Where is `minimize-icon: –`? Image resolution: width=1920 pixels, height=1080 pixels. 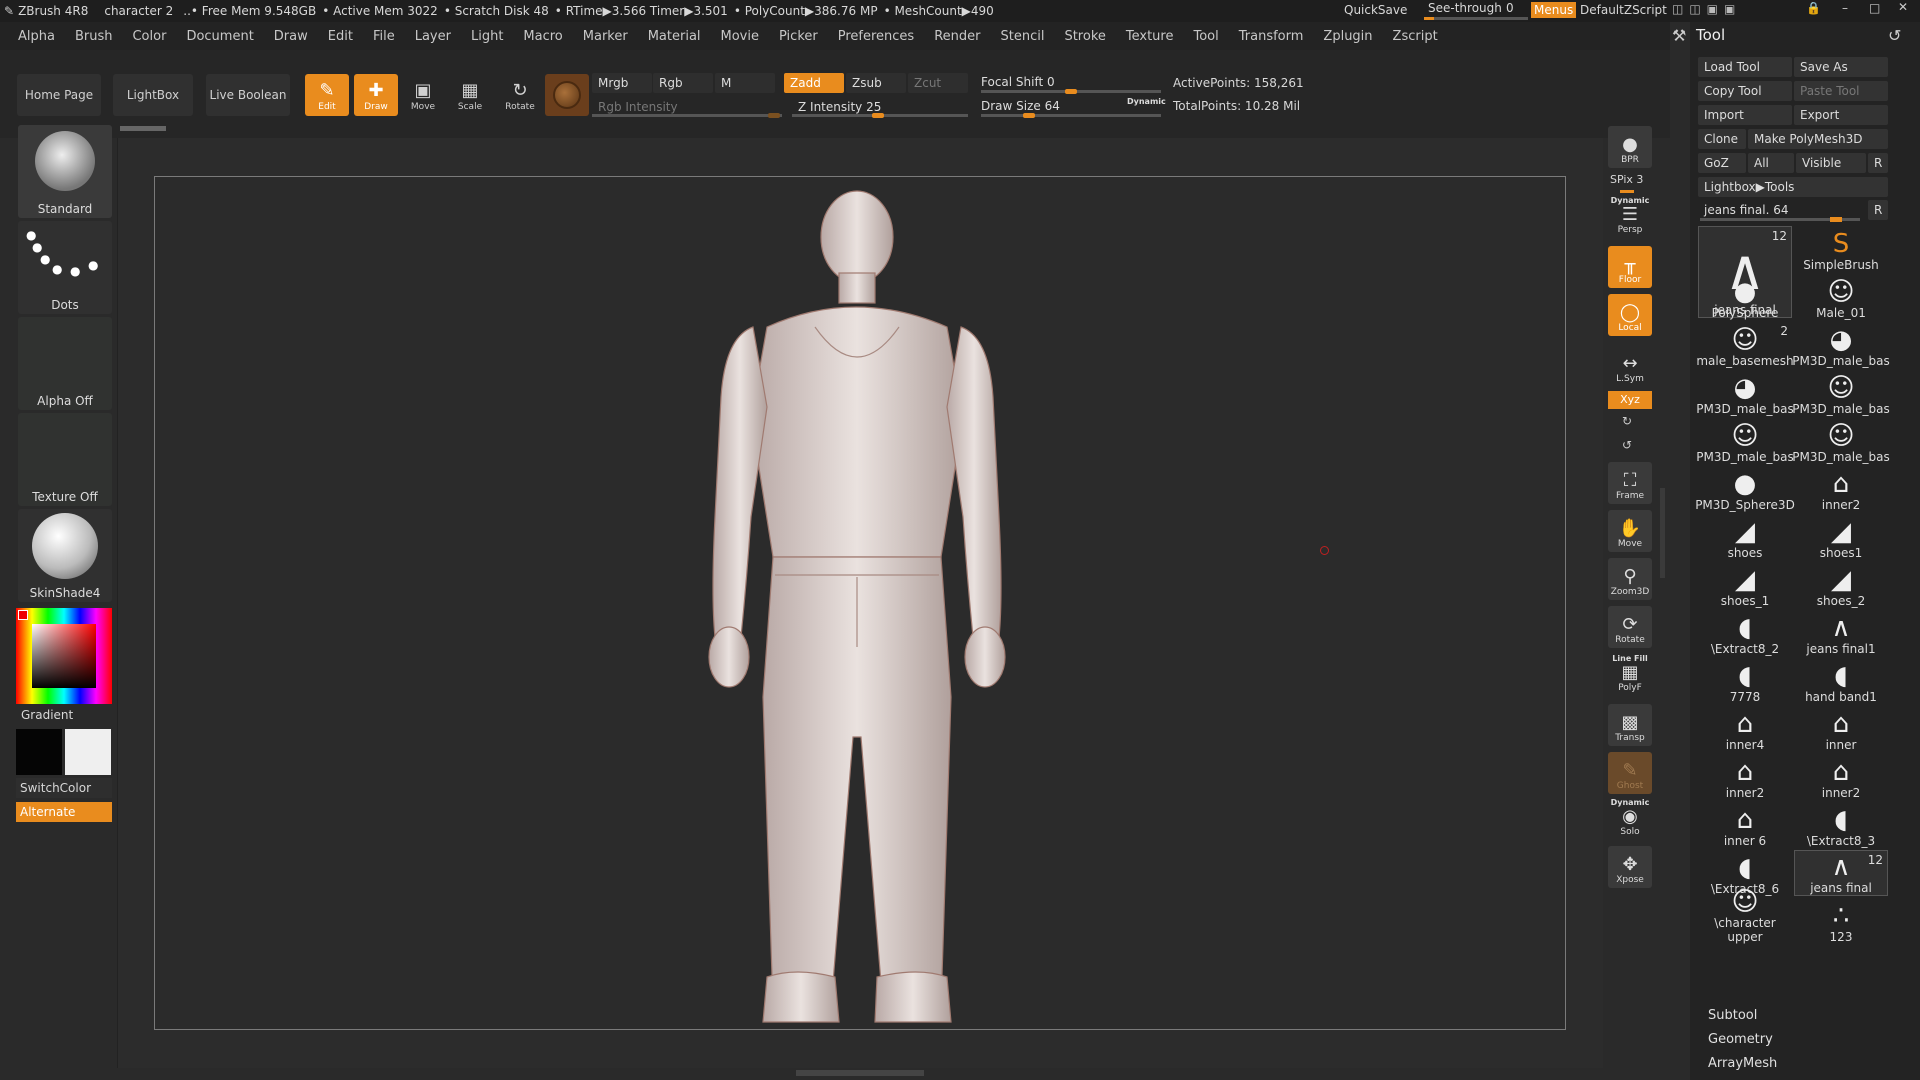 minimize-icon: – is located at coordinates (1845, 8).